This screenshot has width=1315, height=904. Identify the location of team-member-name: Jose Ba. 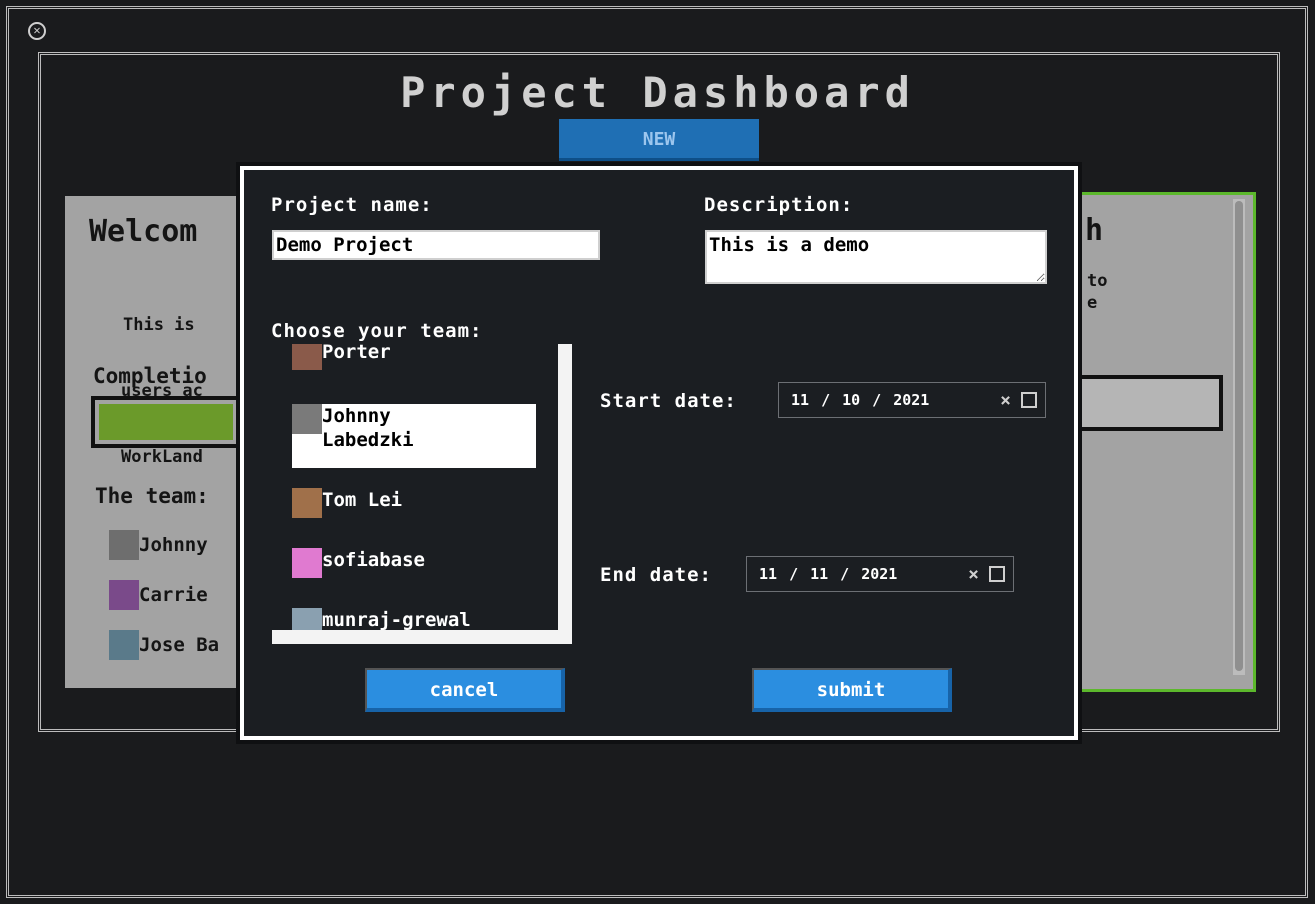
(179, 645).